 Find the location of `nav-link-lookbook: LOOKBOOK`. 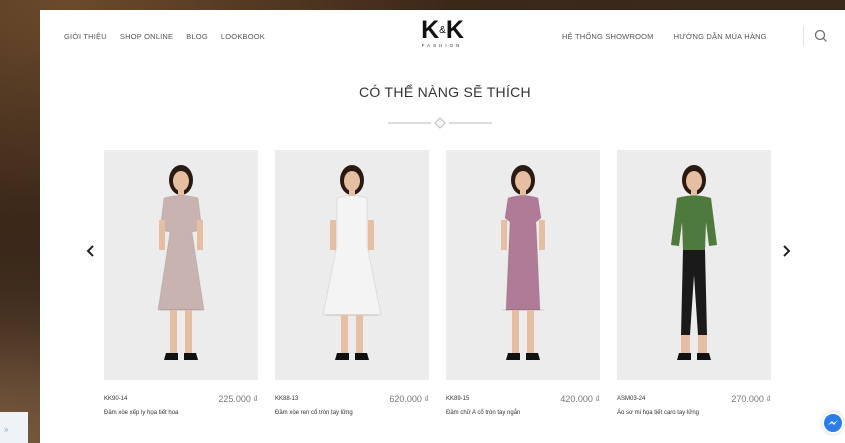

nav-link-lookbook: LOOKBOOK is located at coordinates (243, 36).